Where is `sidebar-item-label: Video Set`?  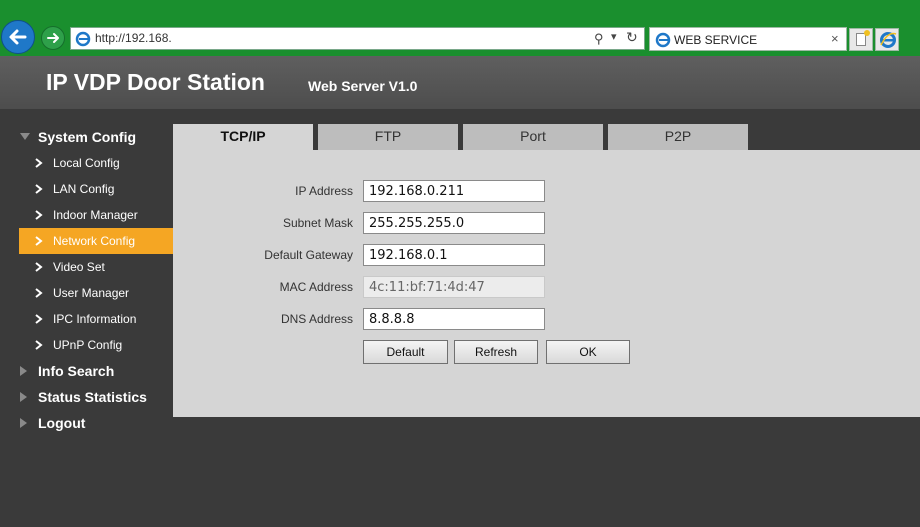 sidebar-item-label: Video Set is located at coordinates (79, 267).